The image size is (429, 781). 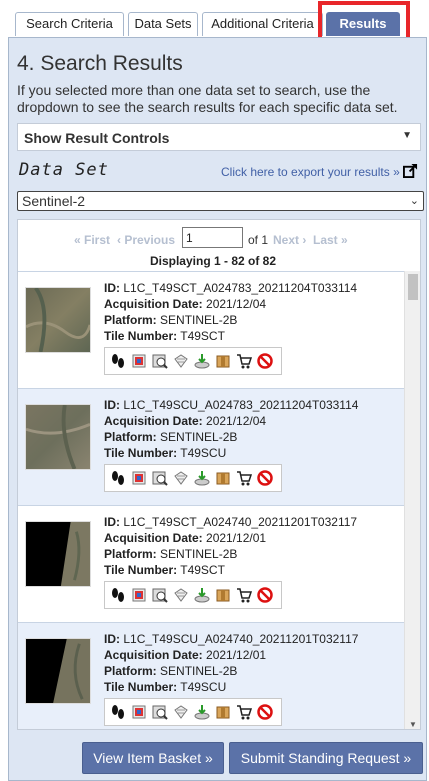 What do you see at coordinates (326, 758) in the screenshot?
I see `submit-standing-request-button: Submit Standing Request »` at bounding box center [326, 758].